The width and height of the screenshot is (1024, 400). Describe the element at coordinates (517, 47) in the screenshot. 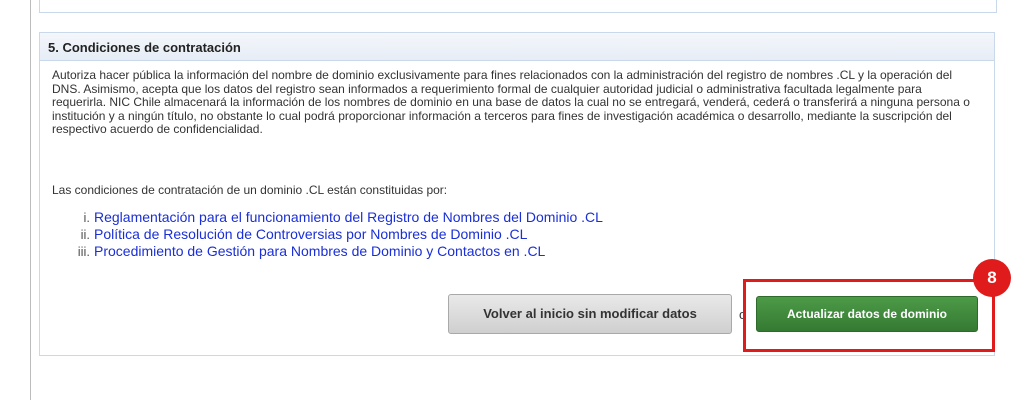

I see `section-title: 5. Condiciones de contratación` at that location.